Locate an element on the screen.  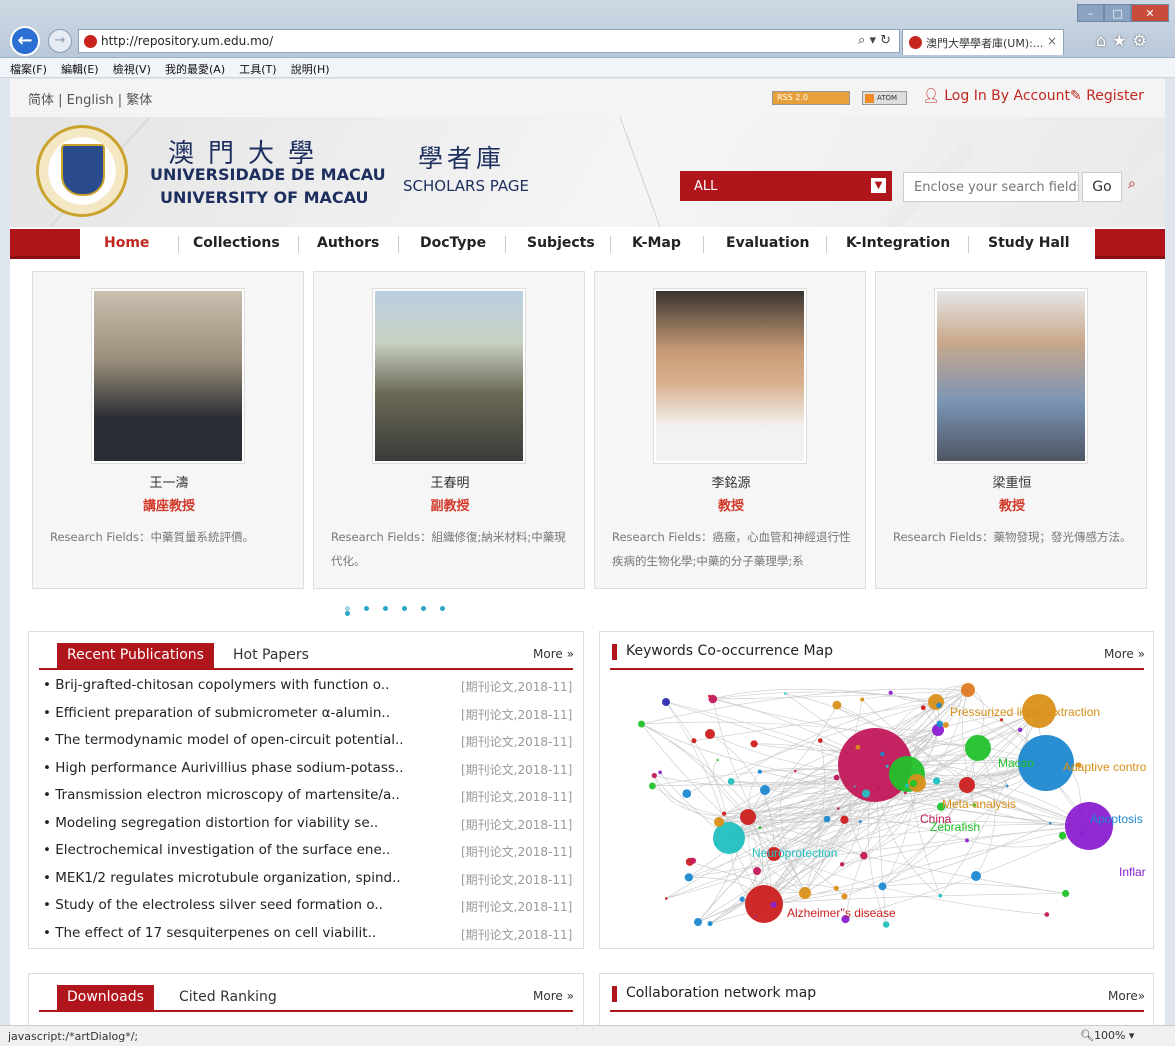
zoom-control: 🔍︎100% ▾ is located at coordinates (1107, 1035).